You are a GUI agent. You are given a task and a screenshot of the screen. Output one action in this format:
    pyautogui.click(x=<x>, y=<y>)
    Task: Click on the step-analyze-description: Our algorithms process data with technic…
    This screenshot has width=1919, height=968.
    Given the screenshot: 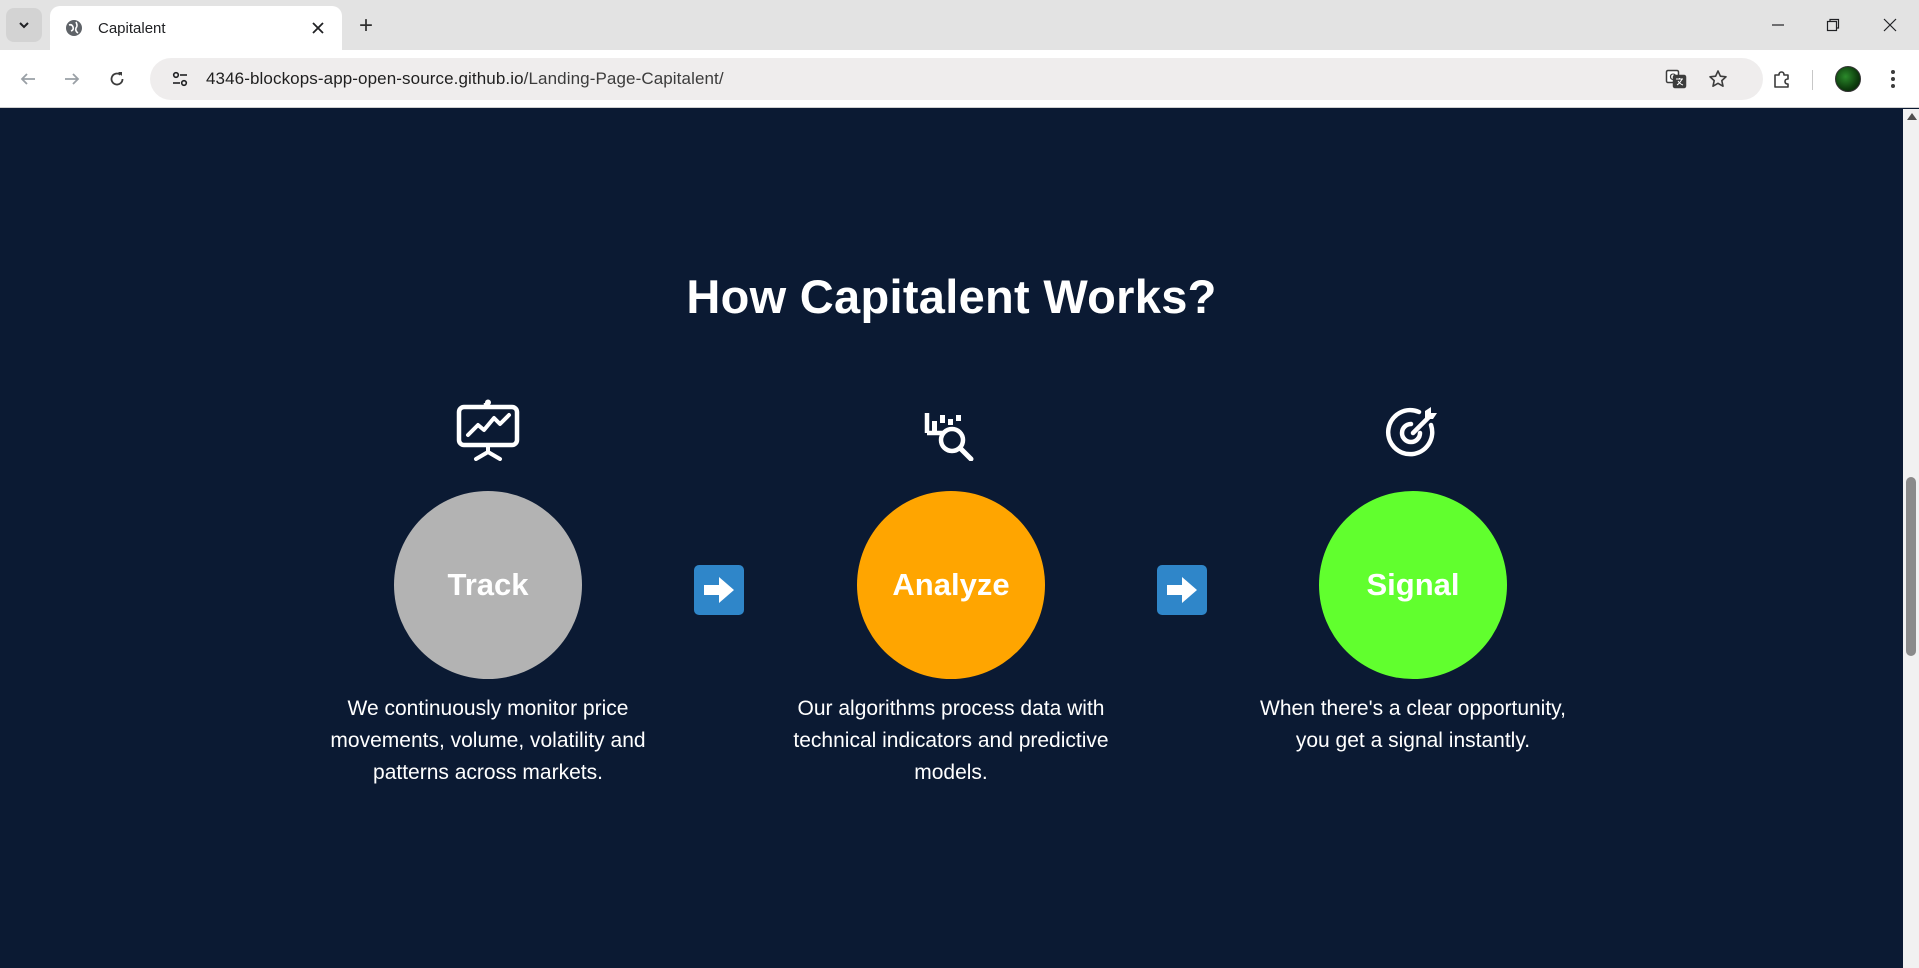 What is the action you would take?
    pyautogui.click(x=951, y=740)
    